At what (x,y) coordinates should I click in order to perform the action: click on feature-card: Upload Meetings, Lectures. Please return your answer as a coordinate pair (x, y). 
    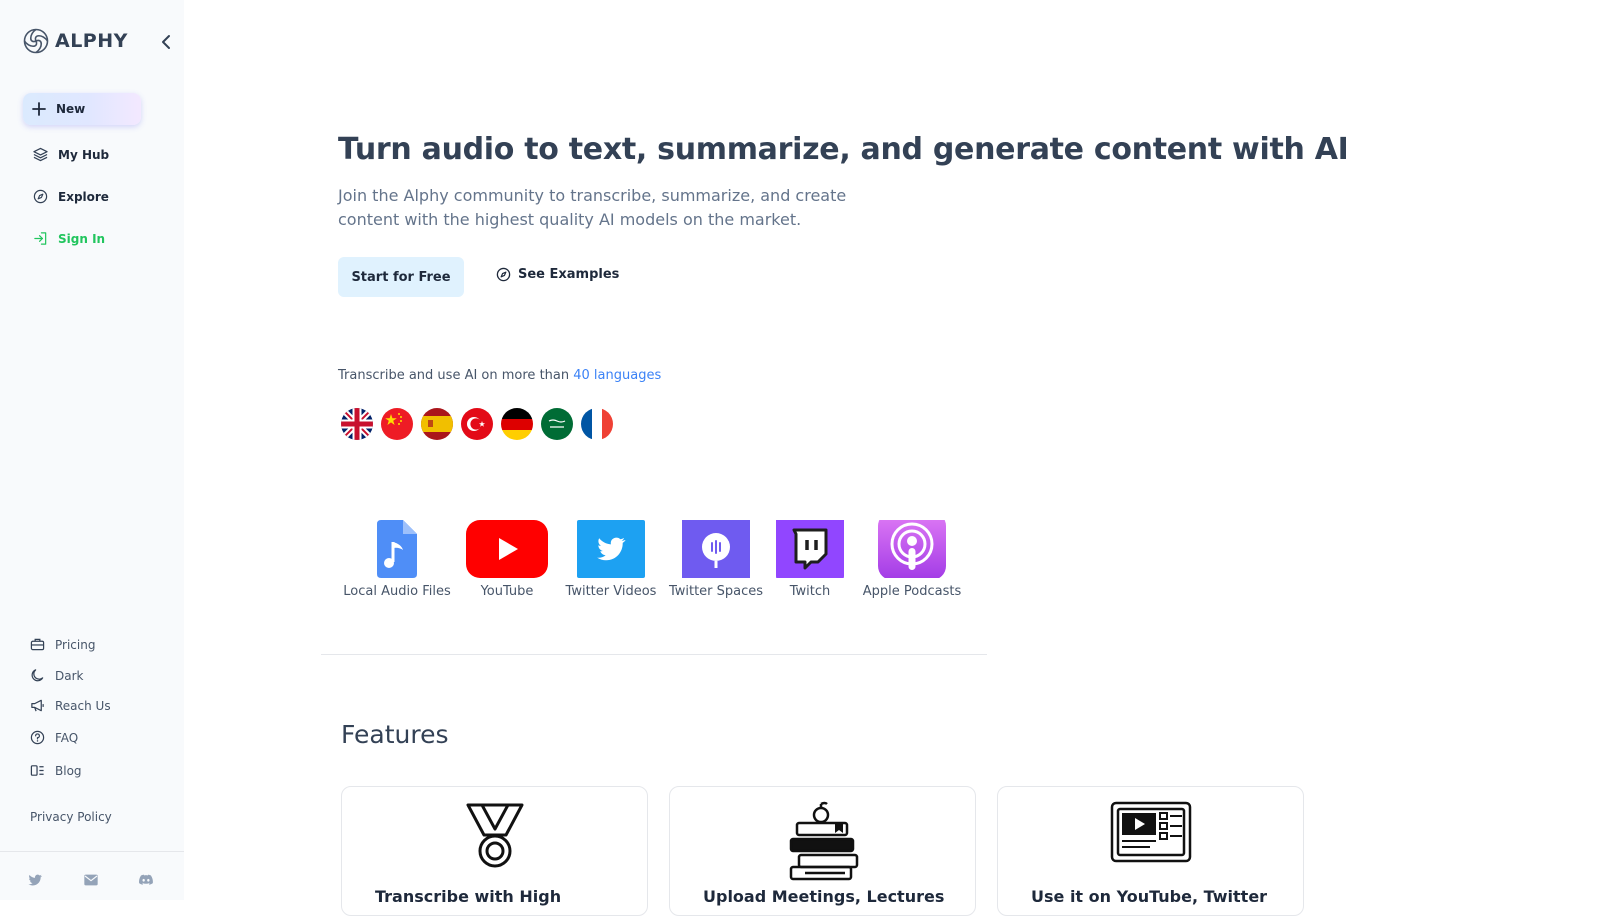
    Looking at the image, I should click on (822, 851).